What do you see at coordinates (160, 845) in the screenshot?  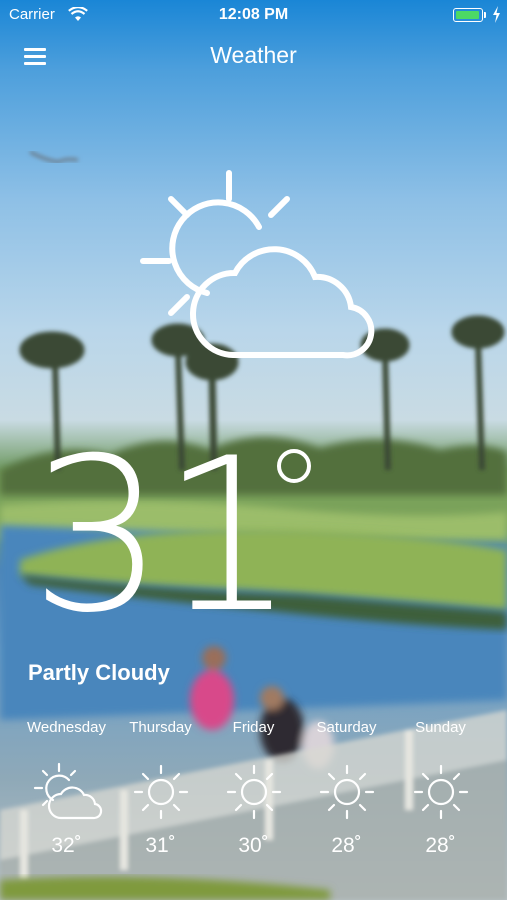 I see `forecast-temperature: 31˚` at bounding box center [160, 845].